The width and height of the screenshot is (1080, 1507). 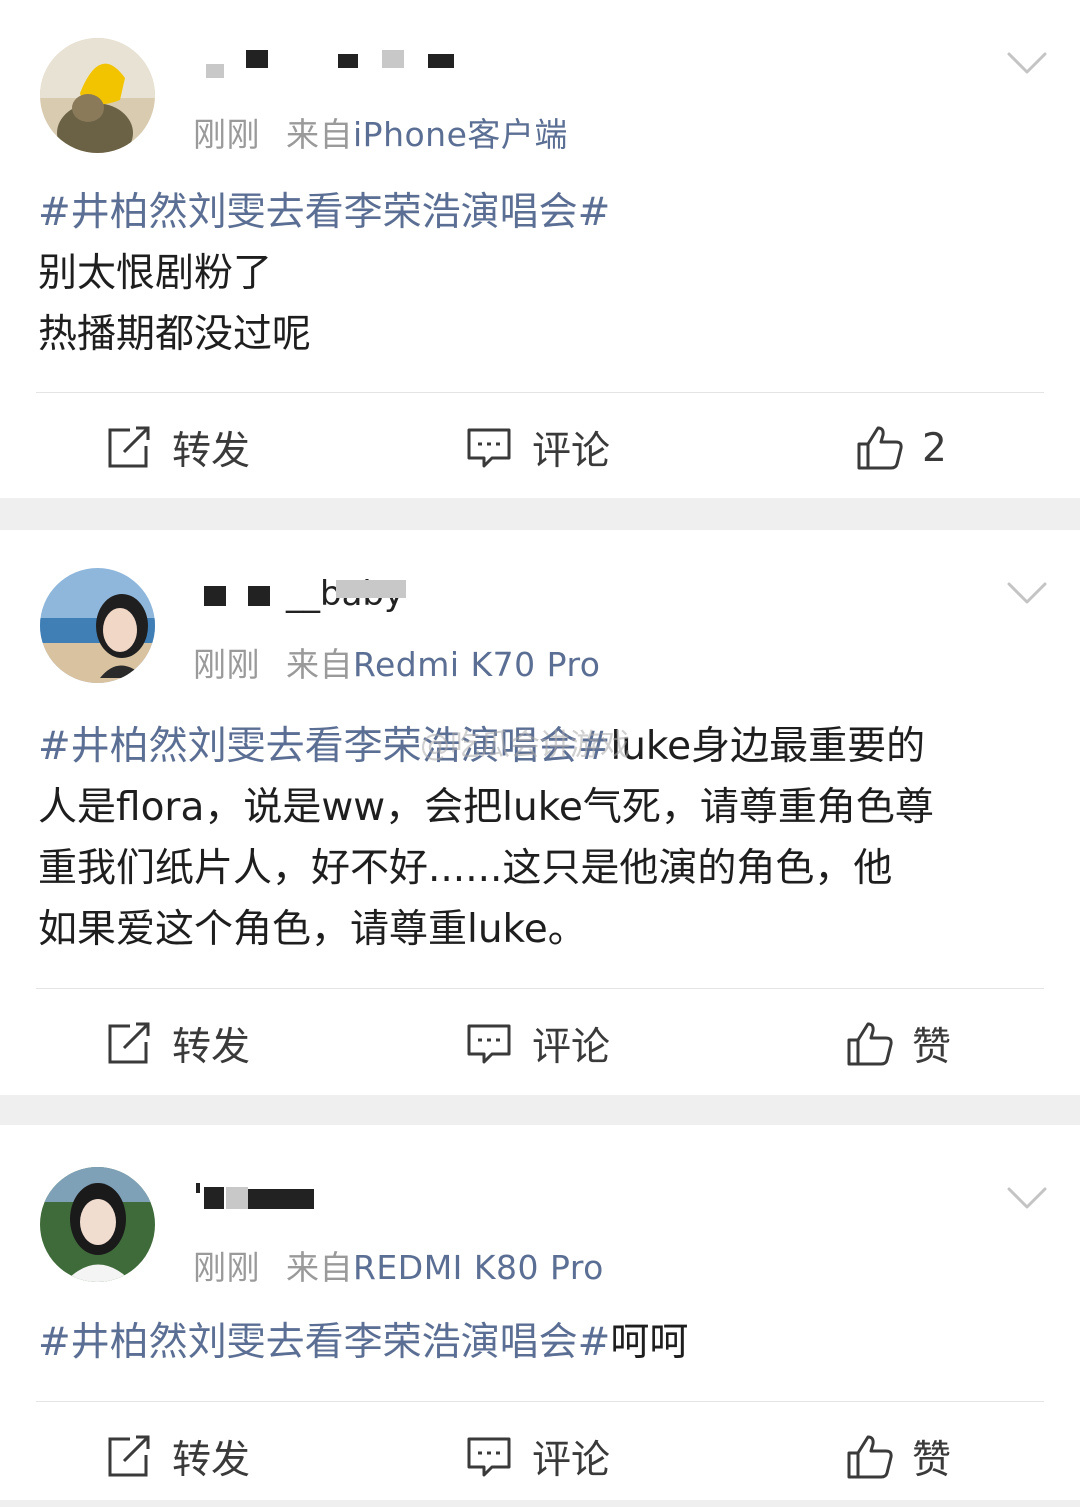 I want to click on post-content: #井柏然刘雯去看李荣浩演唱会#呵呵, so click(x=541, y=1342).